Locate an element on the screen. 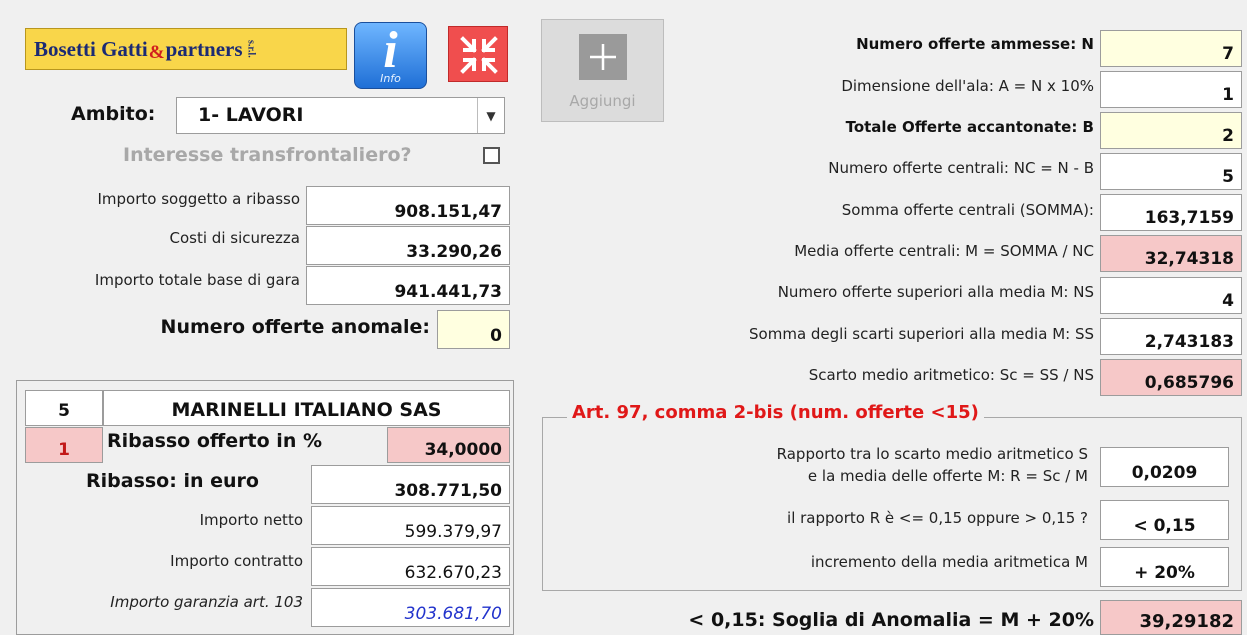 The width and height of the screenshot is (1247, 635). info-icon: i is located at coordinates (390, 50).